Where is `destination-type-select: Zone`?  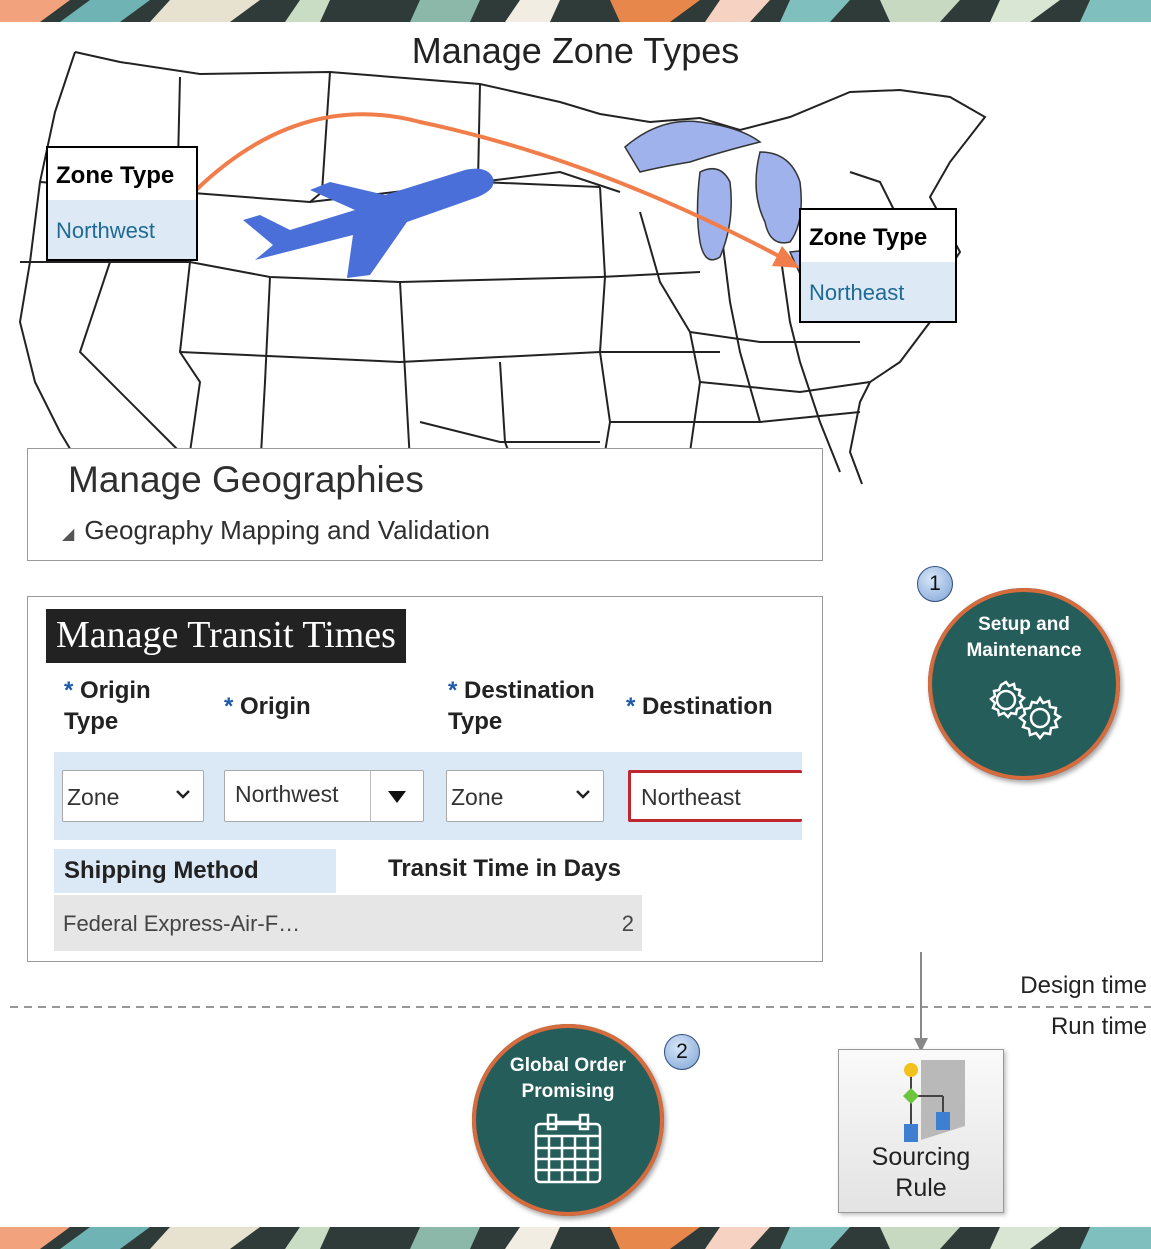 destination-type-select: Zone is located at coordinates (525, 796).